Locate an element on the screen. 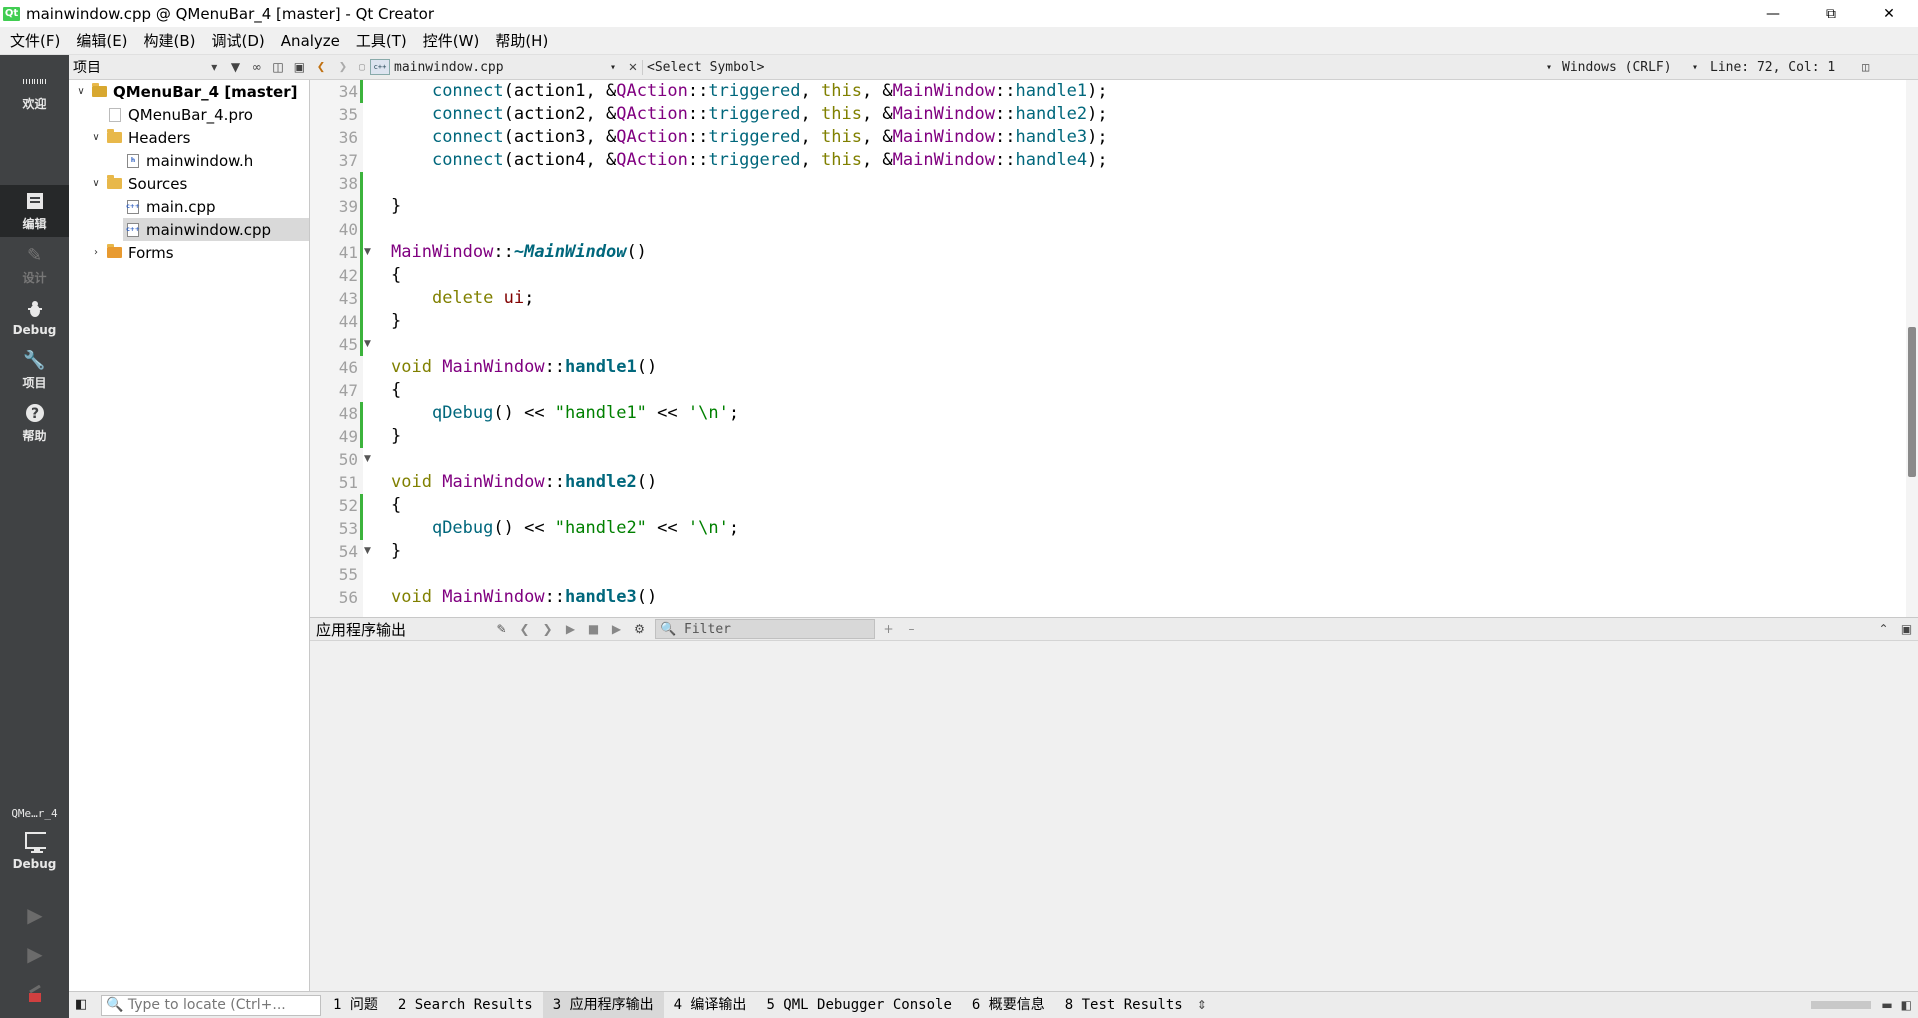 This screenshot has height=1018, width=1918. toggle-sidebar-icon: ◧ is located at coordinates (81, 1004).